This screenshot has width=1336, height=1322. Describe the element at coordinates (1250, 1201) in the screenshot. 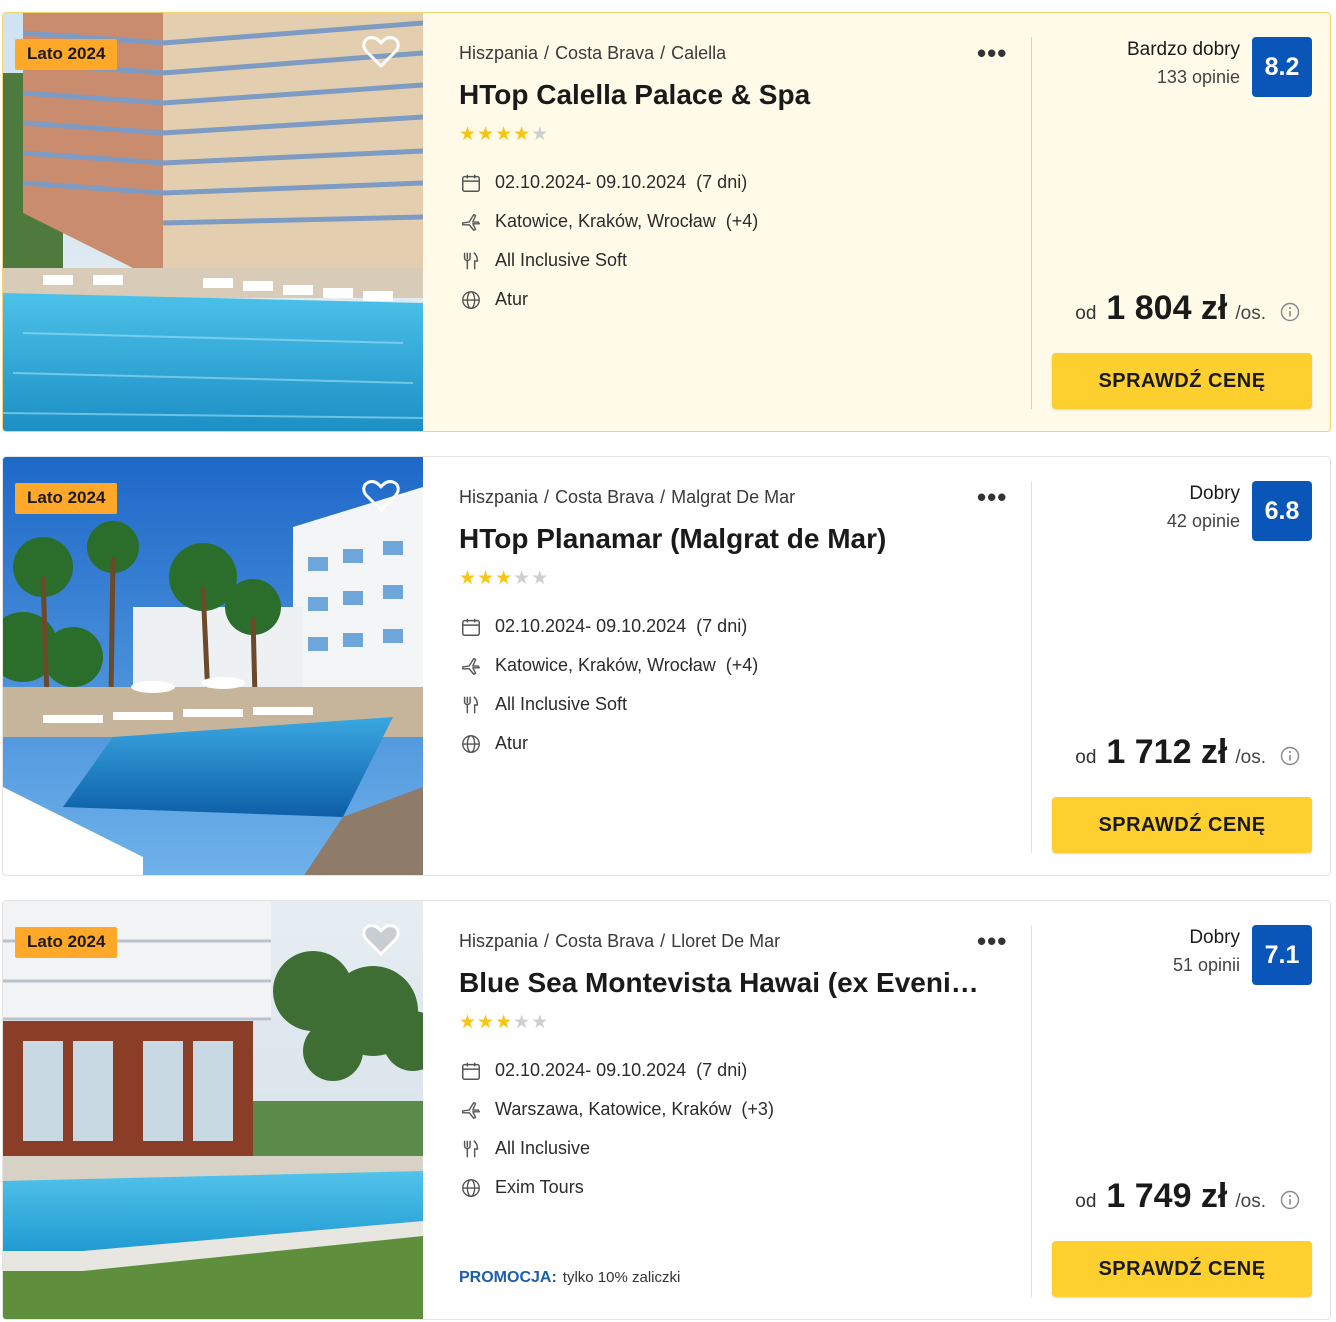

I see `price-unit: /os.` at that location.